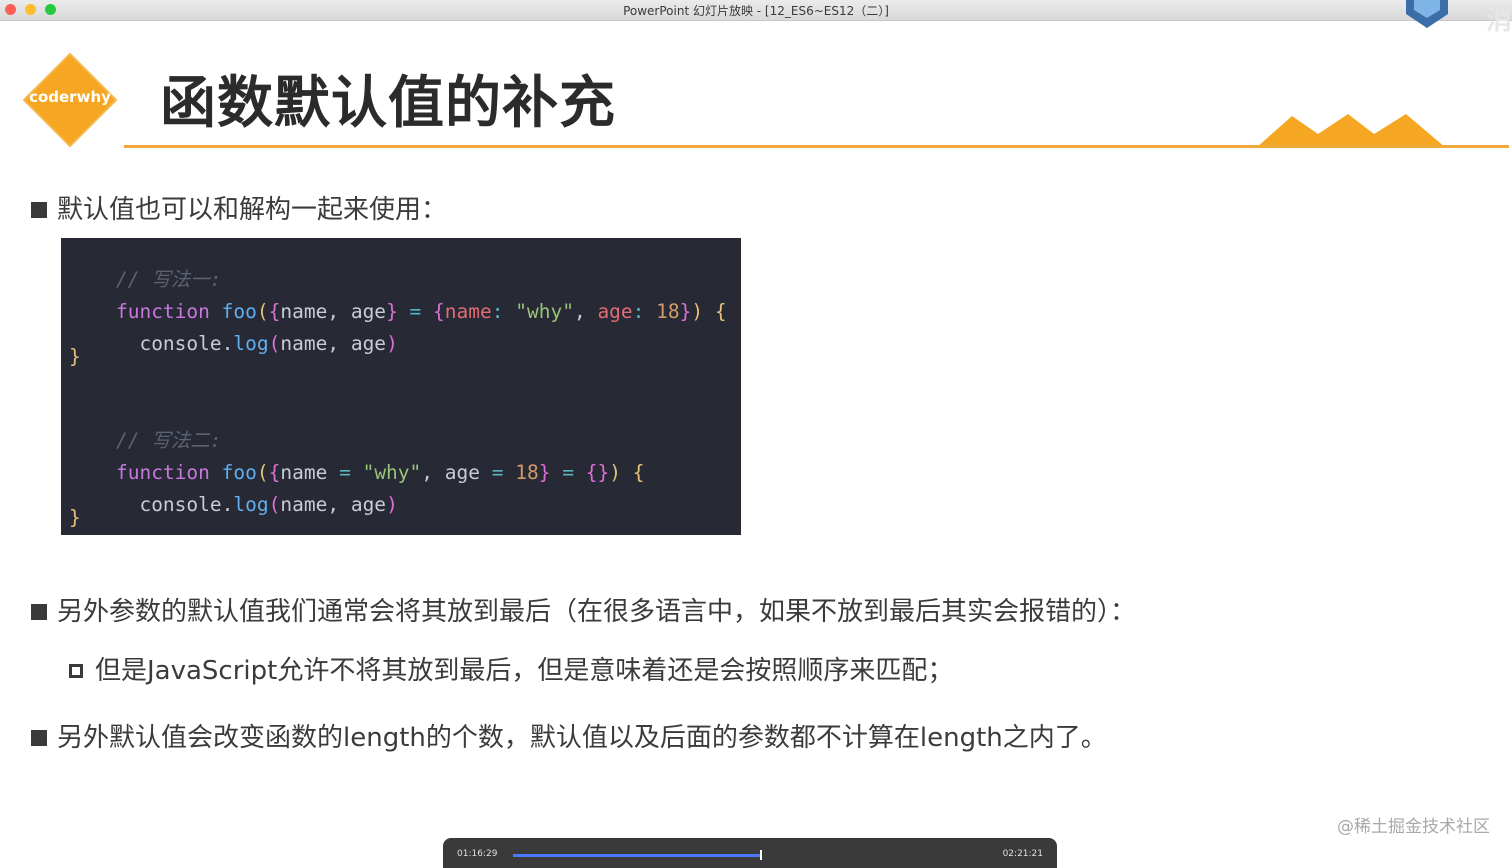  What do you see at coordinates (1413, 827) in the screenshot?
I see `watermark: @稀土掘金技术社区` at bounding box center [1413, 827].